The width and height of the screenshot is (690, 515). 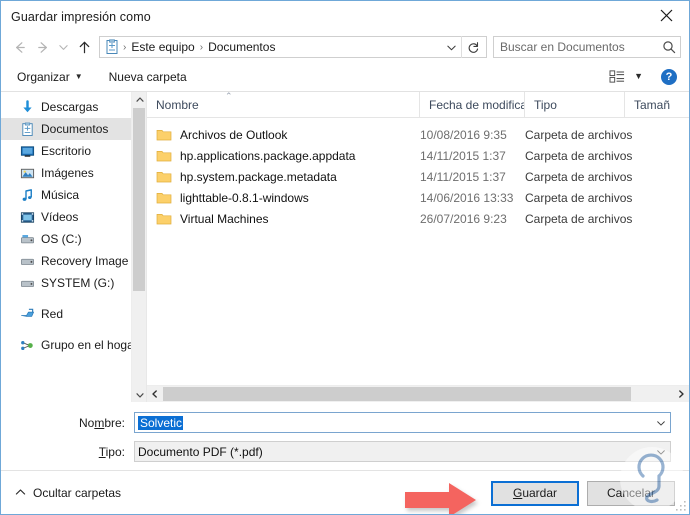 What do you see at coordinates (162, 47) in the screenshot?
I see `breadcrumb-item-este-equipo: Este equipo` at bounding box center [162, 47].